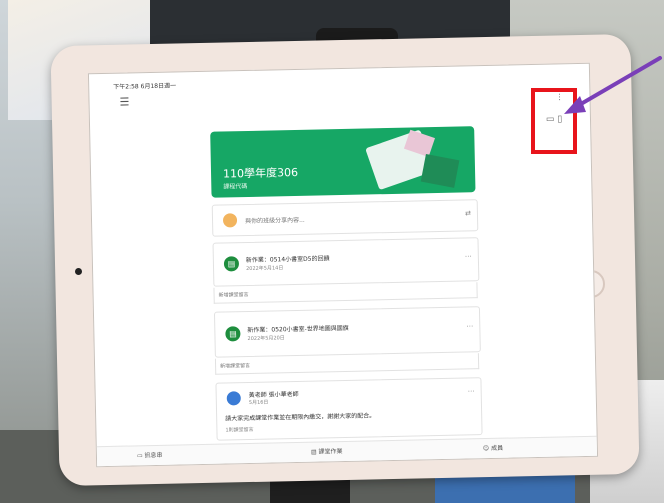 Image resolution: width=664 pixels, height=503 pixels. What do you see at coordinates (239, 430) in the screenshot?
I see `post-comment-count: 1則課堂留言` at bounding box center [239, 430].